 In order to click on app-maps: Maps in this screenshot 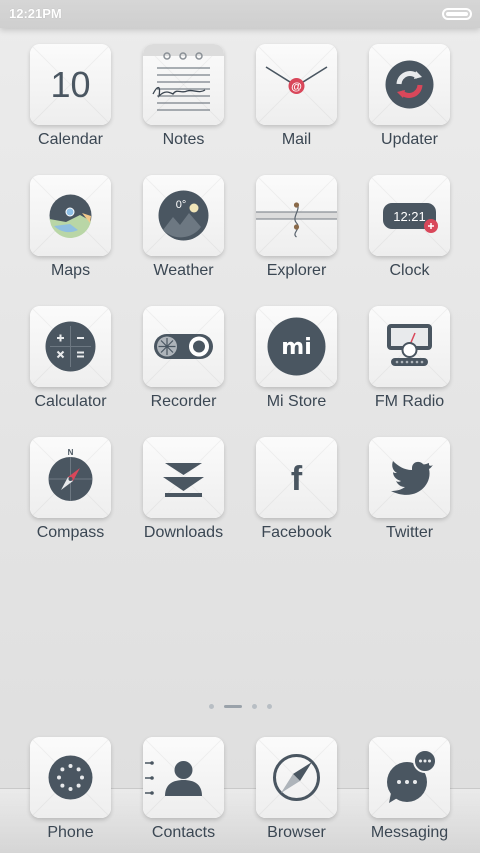, I will do `click(70, 240)`.